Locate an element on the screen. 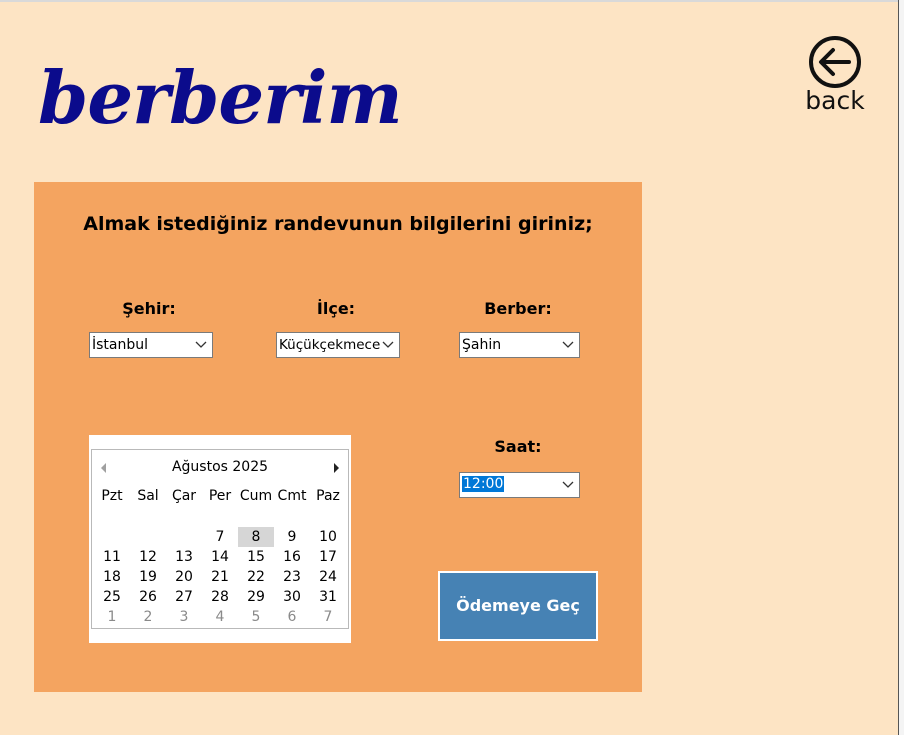  calendar-day: 16 is located at coordinates (292, 557).